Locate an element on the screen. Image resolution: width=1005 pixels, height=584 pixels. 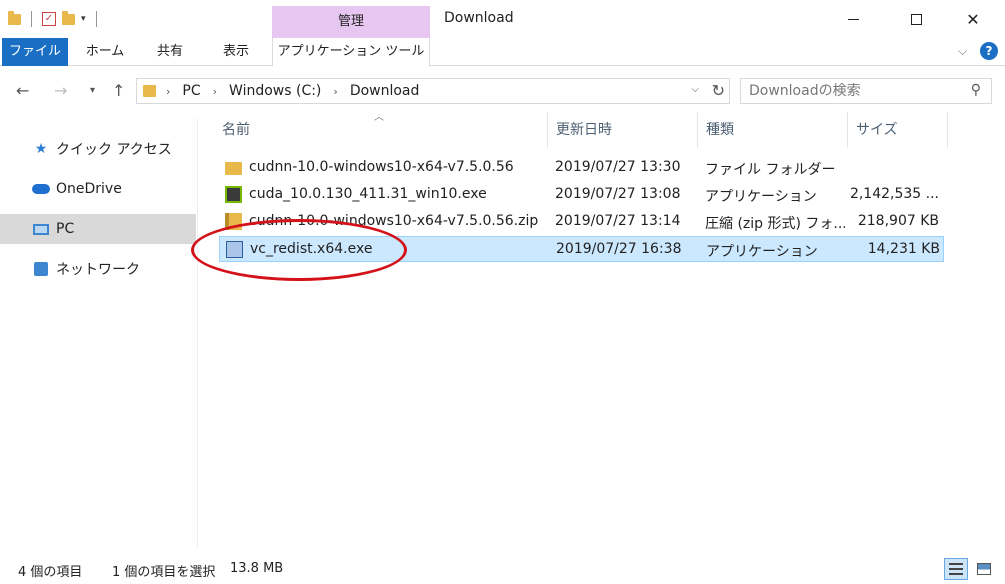
minimize-icon is located at coordinates (853, 19).